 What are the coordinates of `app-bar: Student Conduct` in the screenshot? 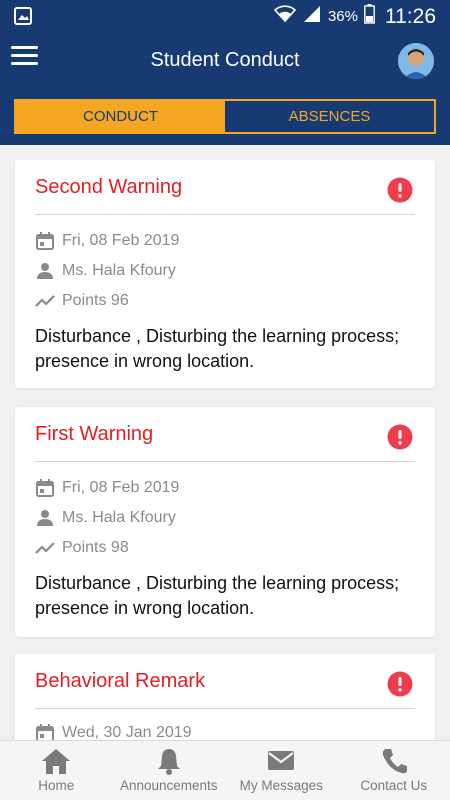 It's located at (225, 61).